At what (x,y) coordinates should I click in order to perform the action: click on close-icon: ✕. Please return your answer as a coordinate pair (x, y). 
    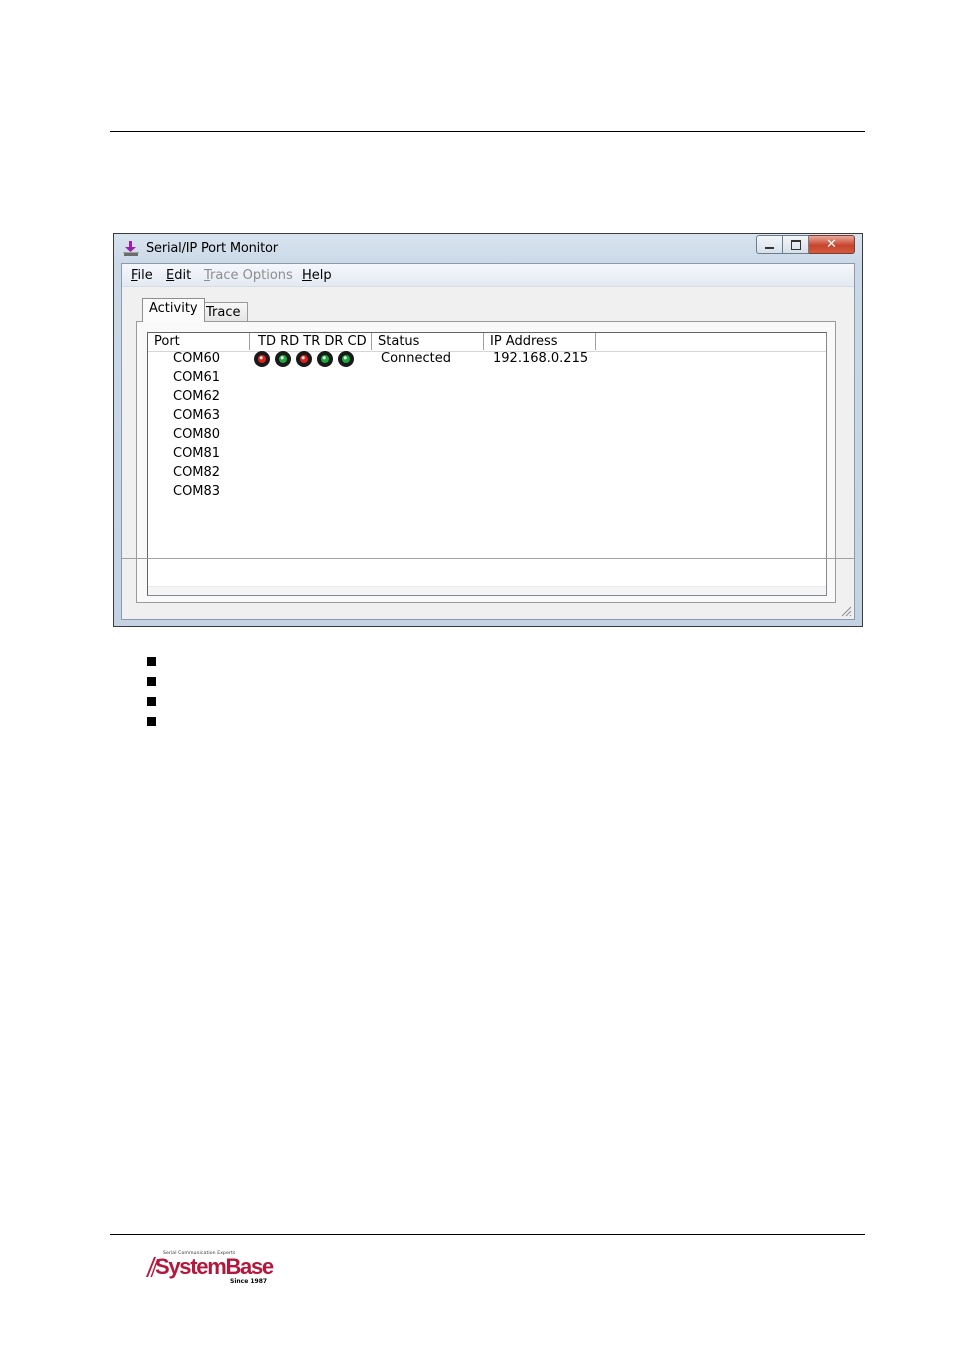
    Looking at the image, I should click on (831, 244).